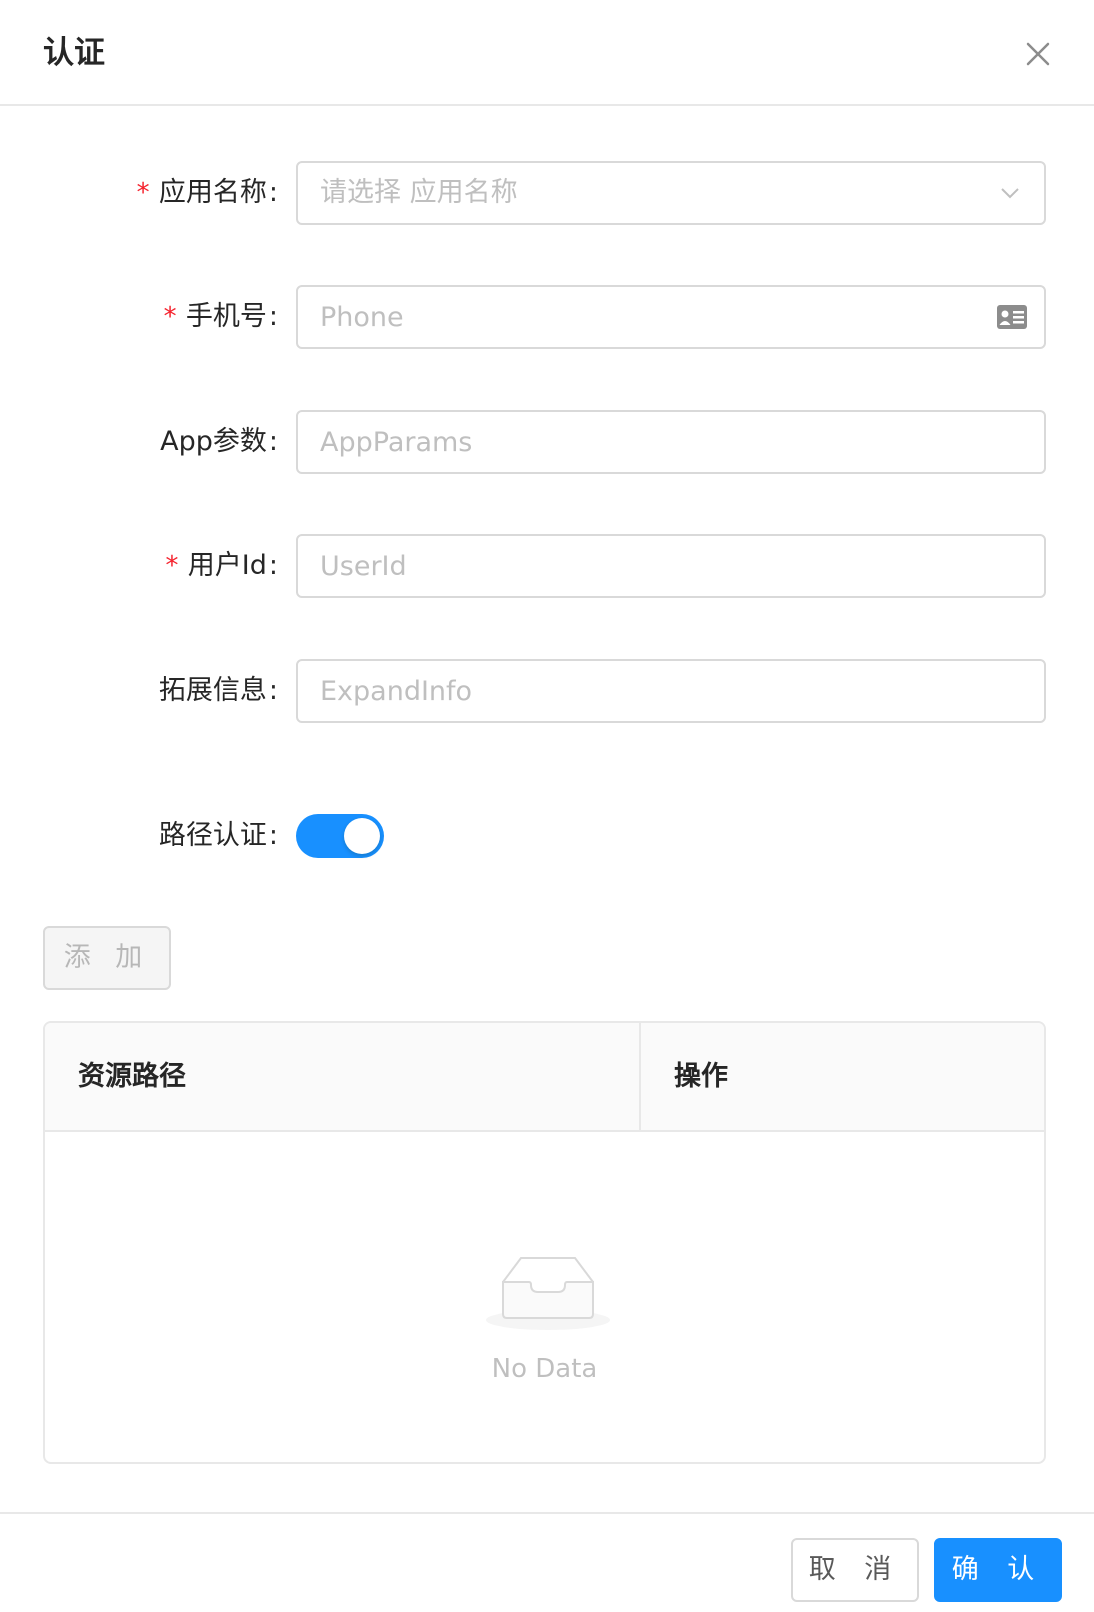  Describe the element at coordinates (998, 1570) in the screenshot. I see `confirm-button: 确 认` at that location.